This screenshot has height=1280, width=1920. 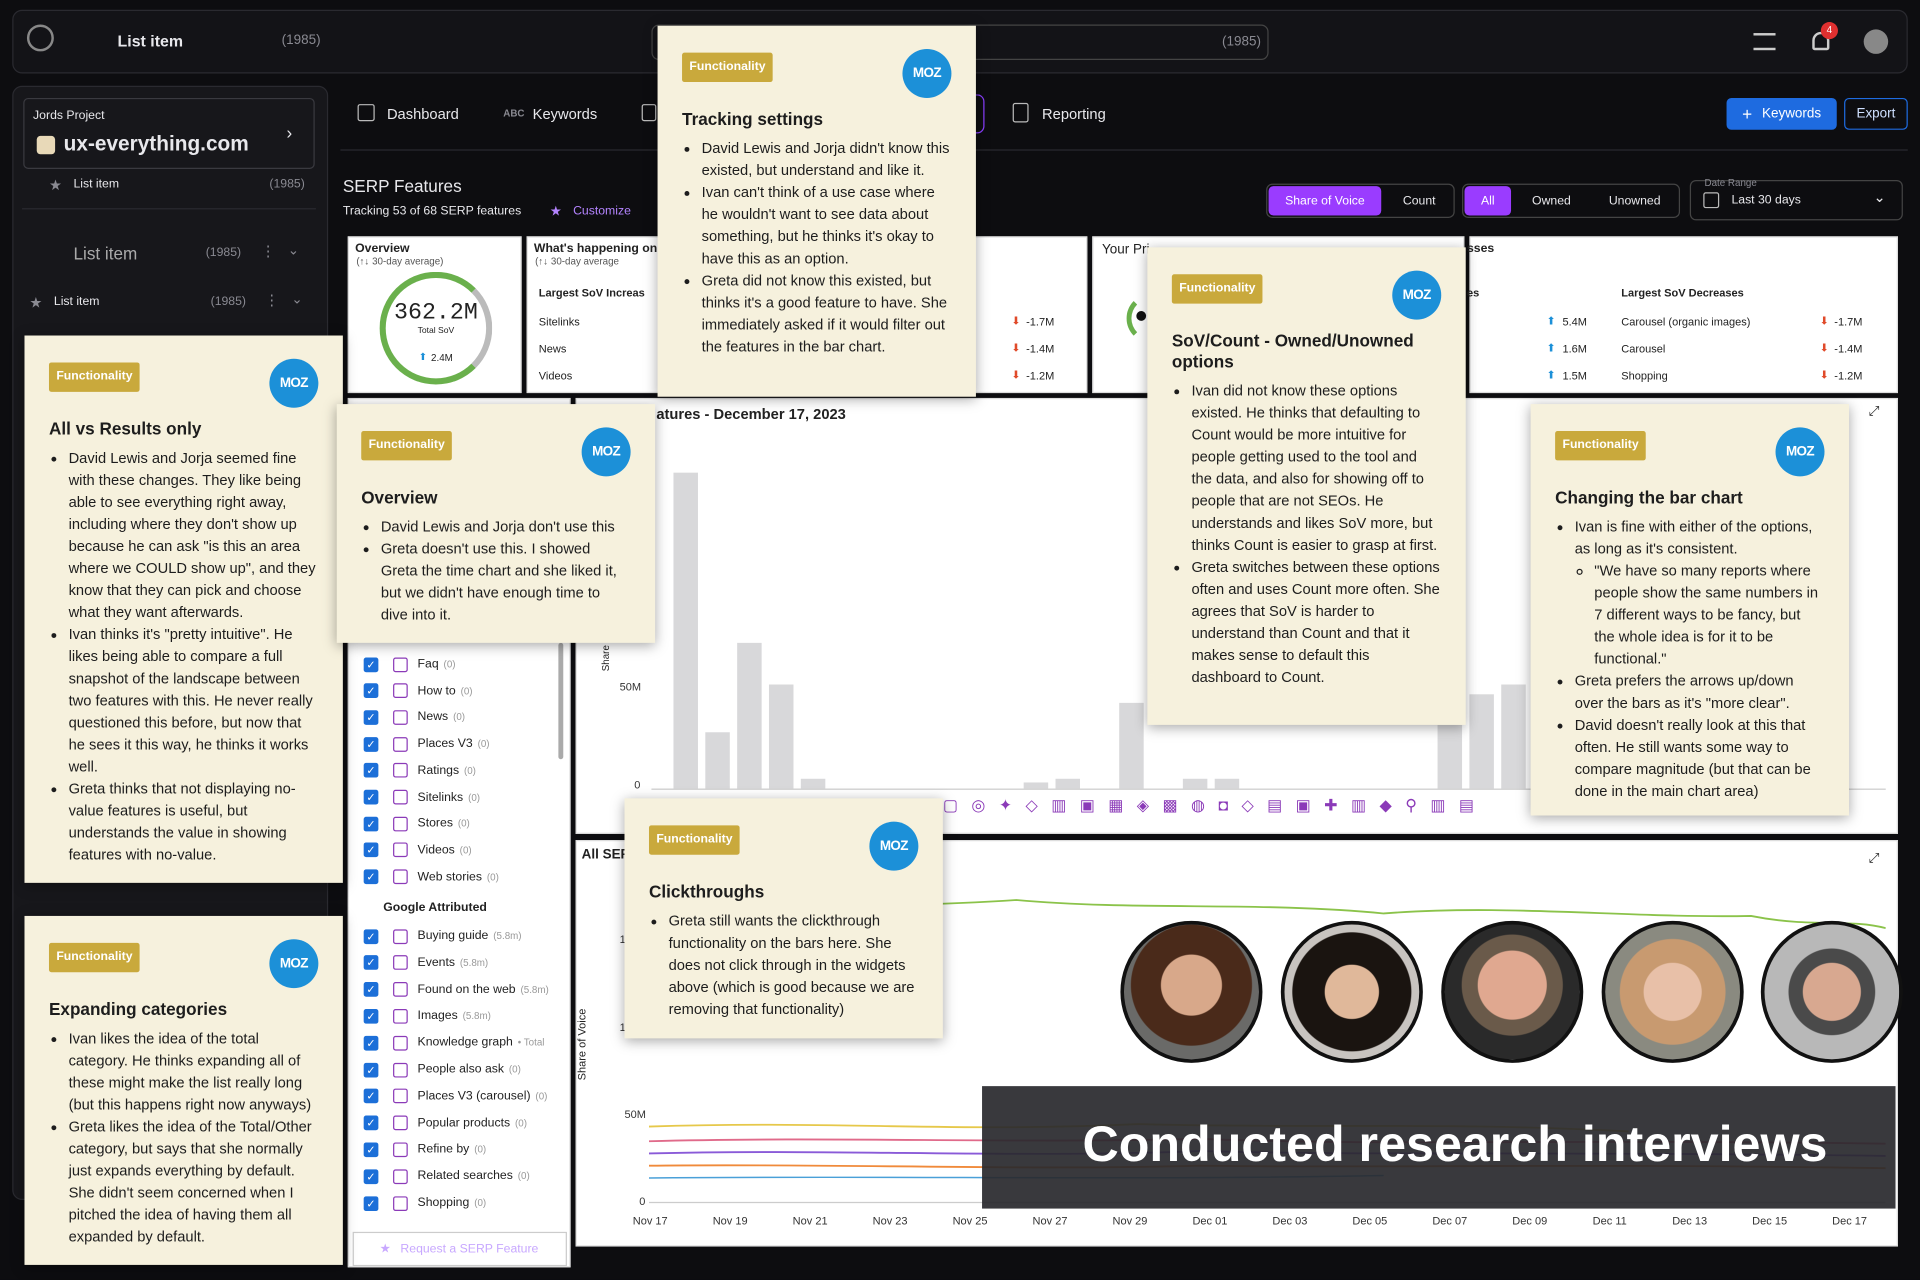 What do you see at coordinates (465, 850) in the screenshot?
I see `feature-row: ✓ Videos (0)` at bounding box center [465, 850].